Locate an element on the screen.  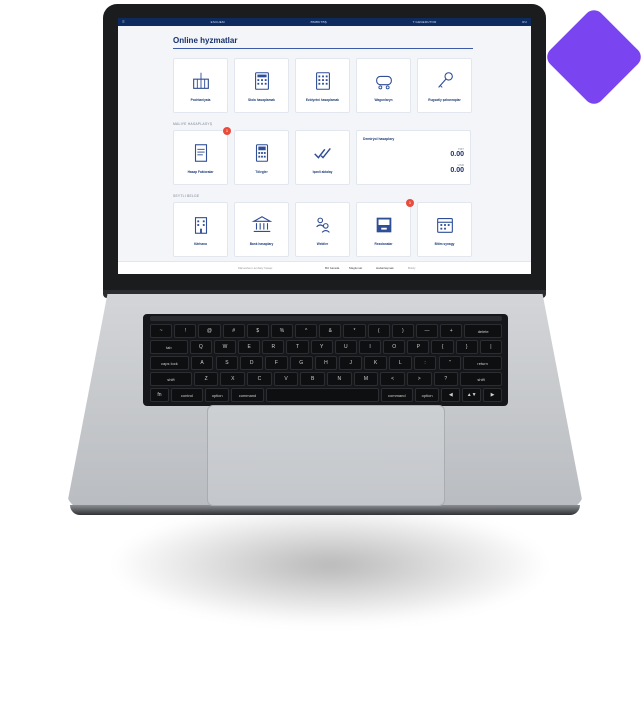
keyboard-key: @ is located at coordinates (209, 331).